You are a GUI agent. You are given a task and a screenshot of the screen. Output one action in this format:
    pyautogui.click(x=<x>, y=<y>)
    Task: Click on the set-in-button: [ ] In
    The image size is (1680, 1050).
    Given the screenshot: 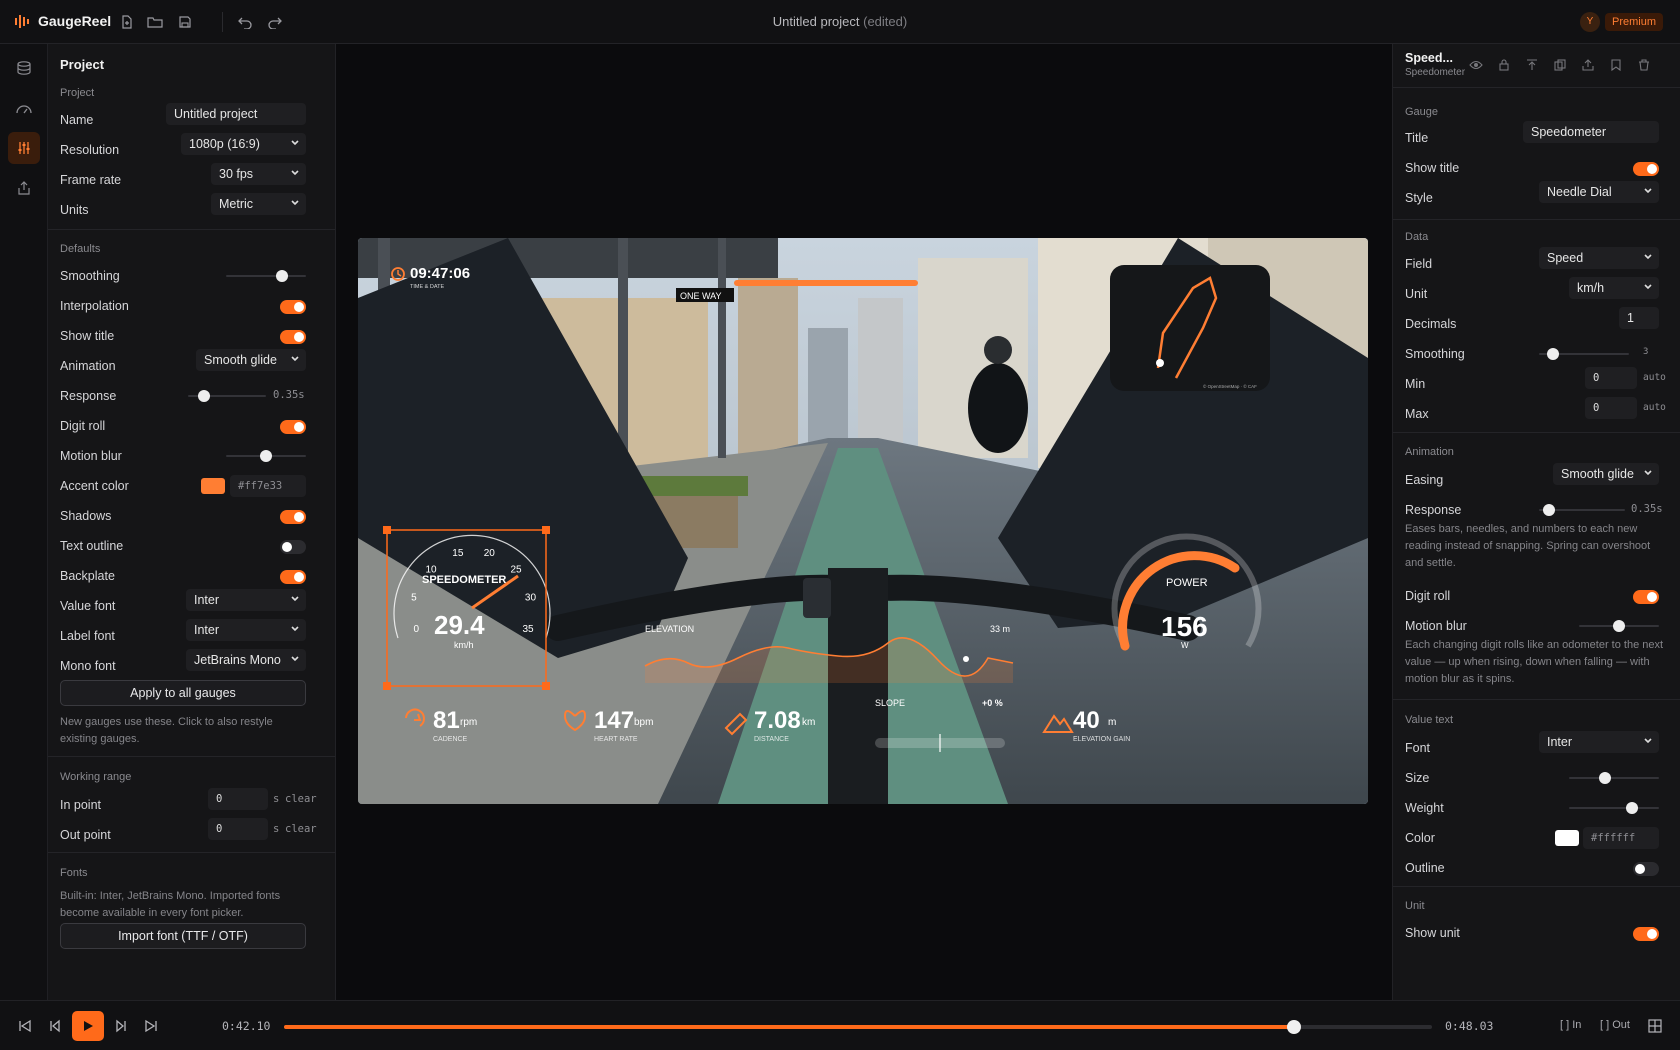 What is the action you would take?
    pyautogui.click(x=1570, y=1025)
    